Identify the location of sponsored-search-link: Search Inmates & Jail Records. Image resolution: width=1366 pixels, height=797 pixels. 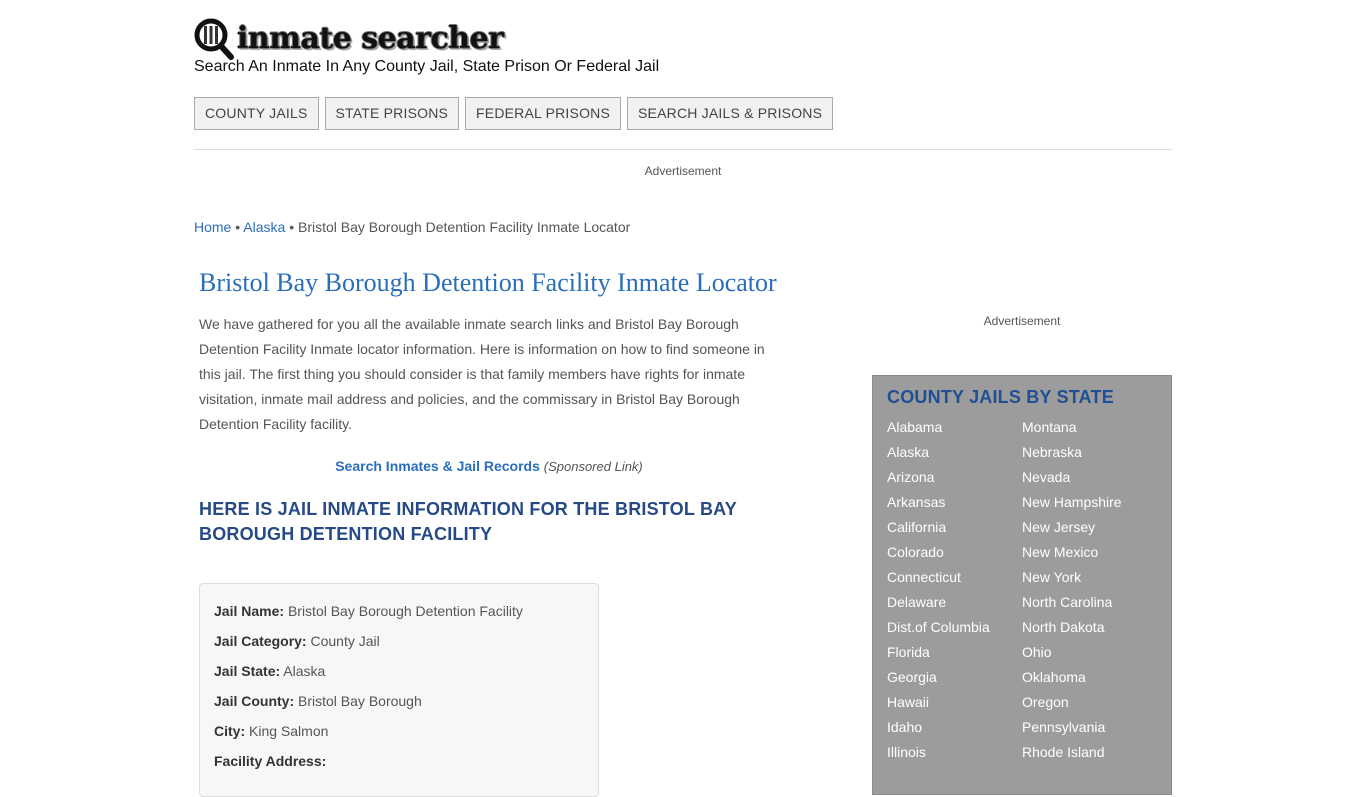
(437, 466).